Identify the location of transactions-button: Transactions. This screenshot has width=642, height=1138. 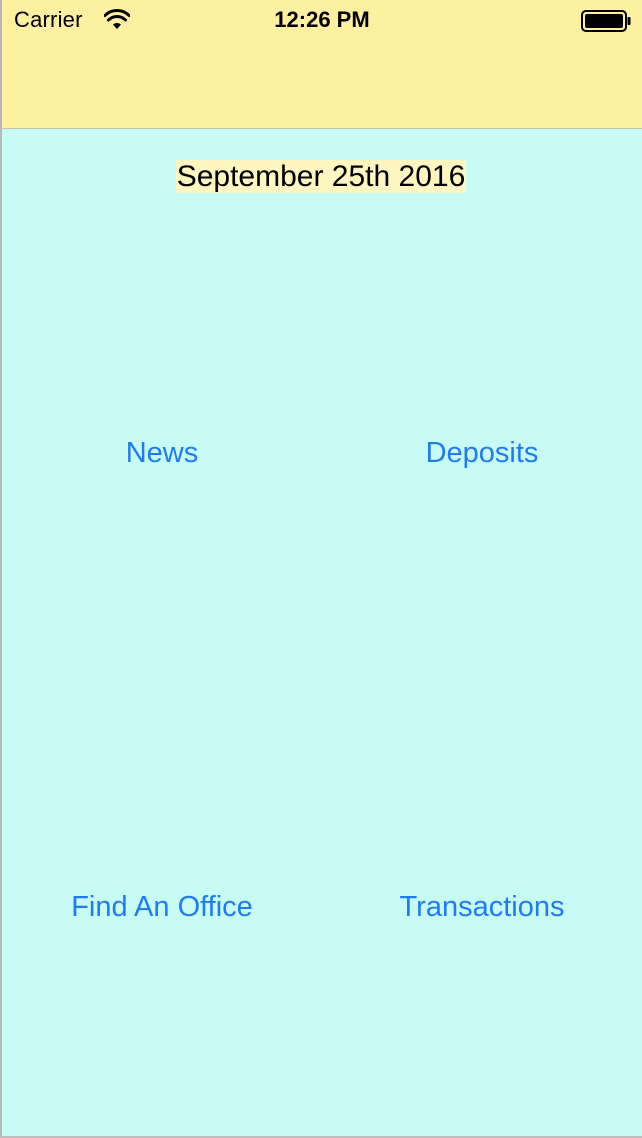
(482, 907).